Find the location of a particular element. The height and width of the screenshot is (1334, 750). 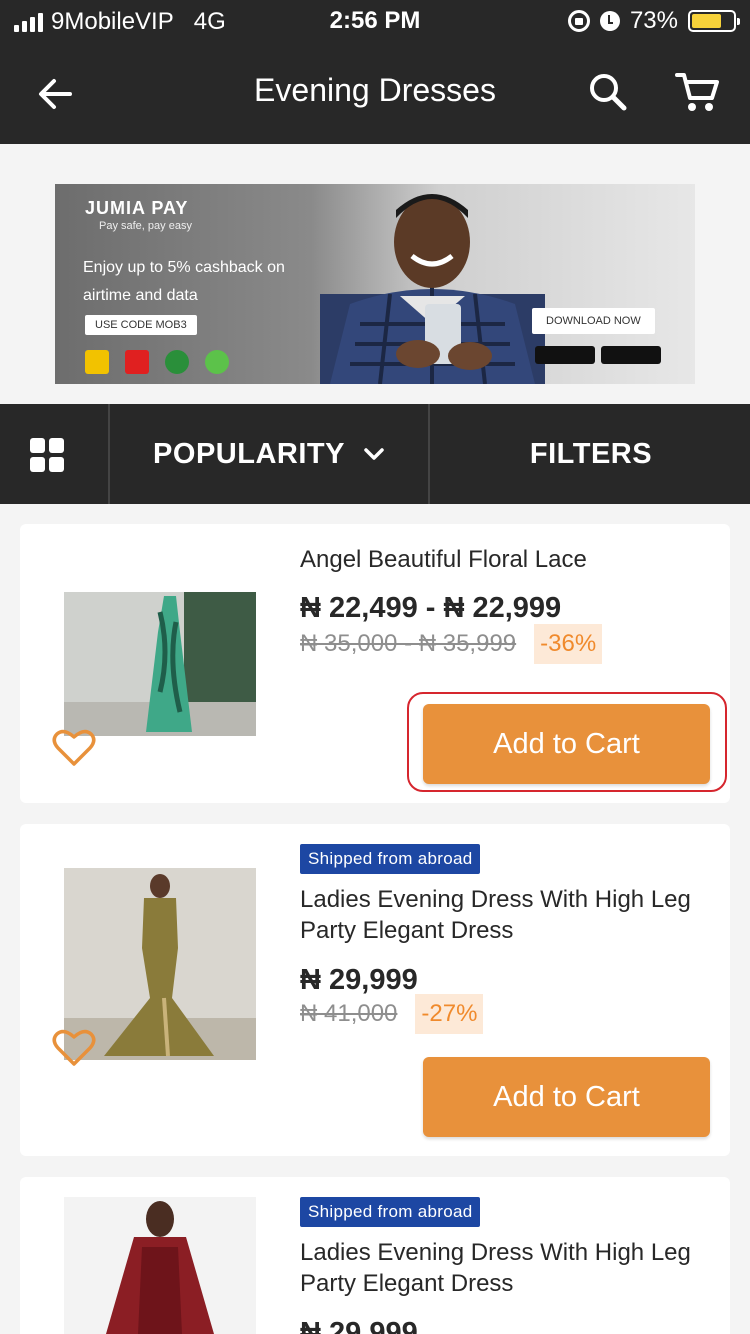

app-header: Evening Dresses is located at coordinates (375, 94).